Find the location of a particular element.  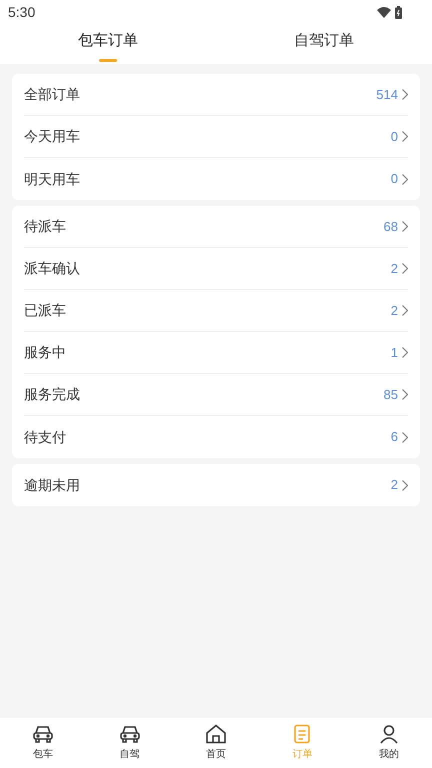

row-label: 服务中 is located at coordinates (207, 352).